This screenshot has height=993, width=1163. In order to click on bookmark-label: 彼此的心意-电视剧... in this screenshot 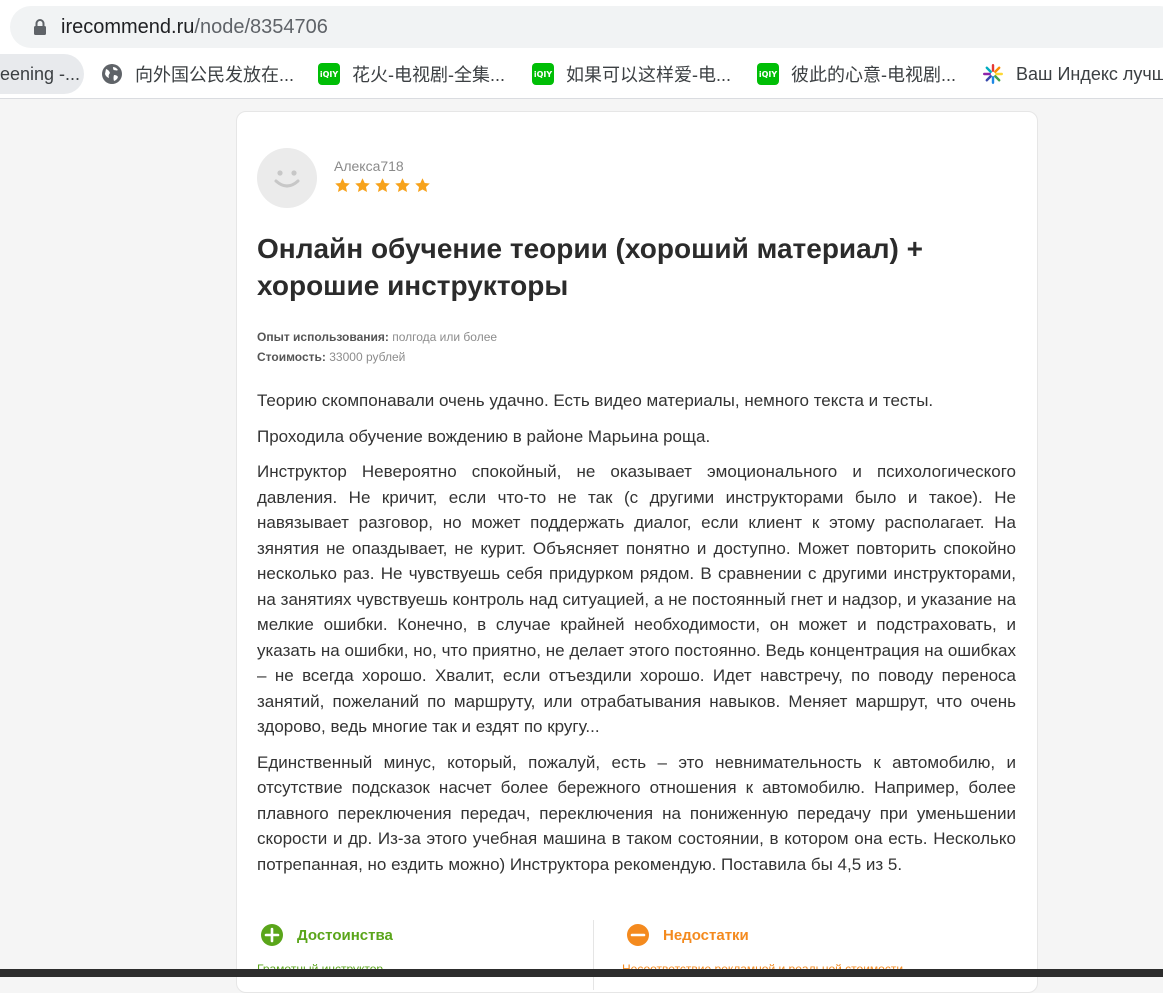, I will do `click(873, 75)`.